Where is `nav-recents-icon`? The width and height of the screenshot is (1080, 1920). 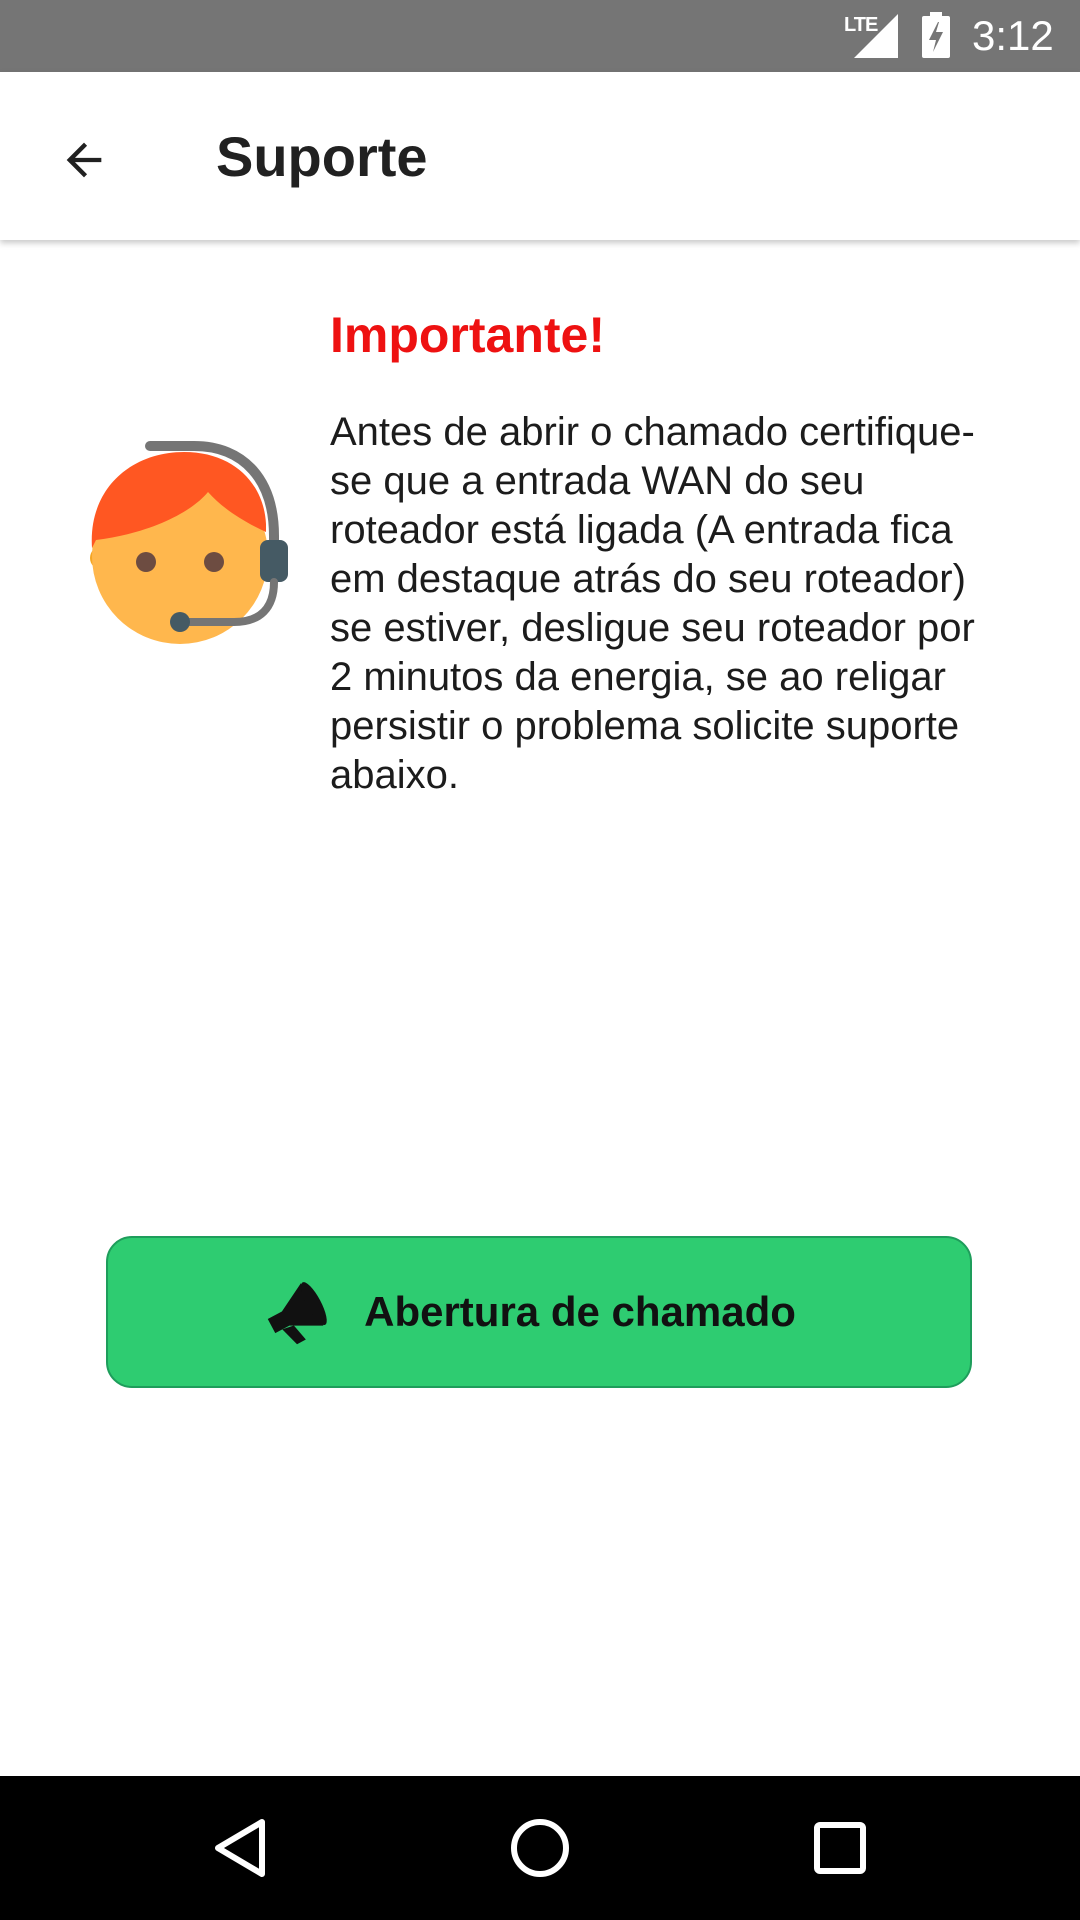
nav-recents-icon is located at coordinates (840, 1848).